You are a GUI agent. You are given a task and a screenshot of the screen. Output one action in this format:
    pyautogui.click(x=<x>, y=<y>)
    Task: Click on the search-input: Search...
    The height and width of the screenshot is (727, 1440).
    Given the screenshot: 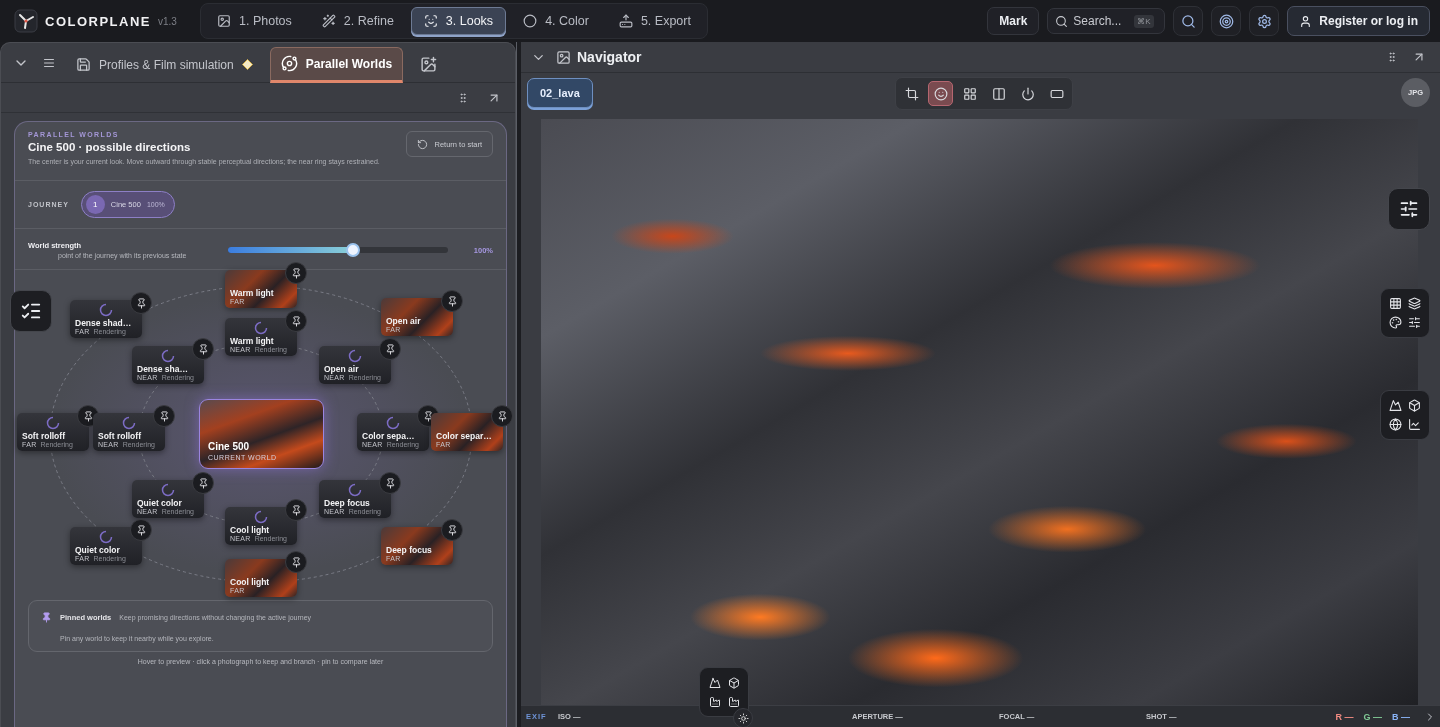 What is the action you would take?
    pyautogui.click(x=1101, y=21)
    